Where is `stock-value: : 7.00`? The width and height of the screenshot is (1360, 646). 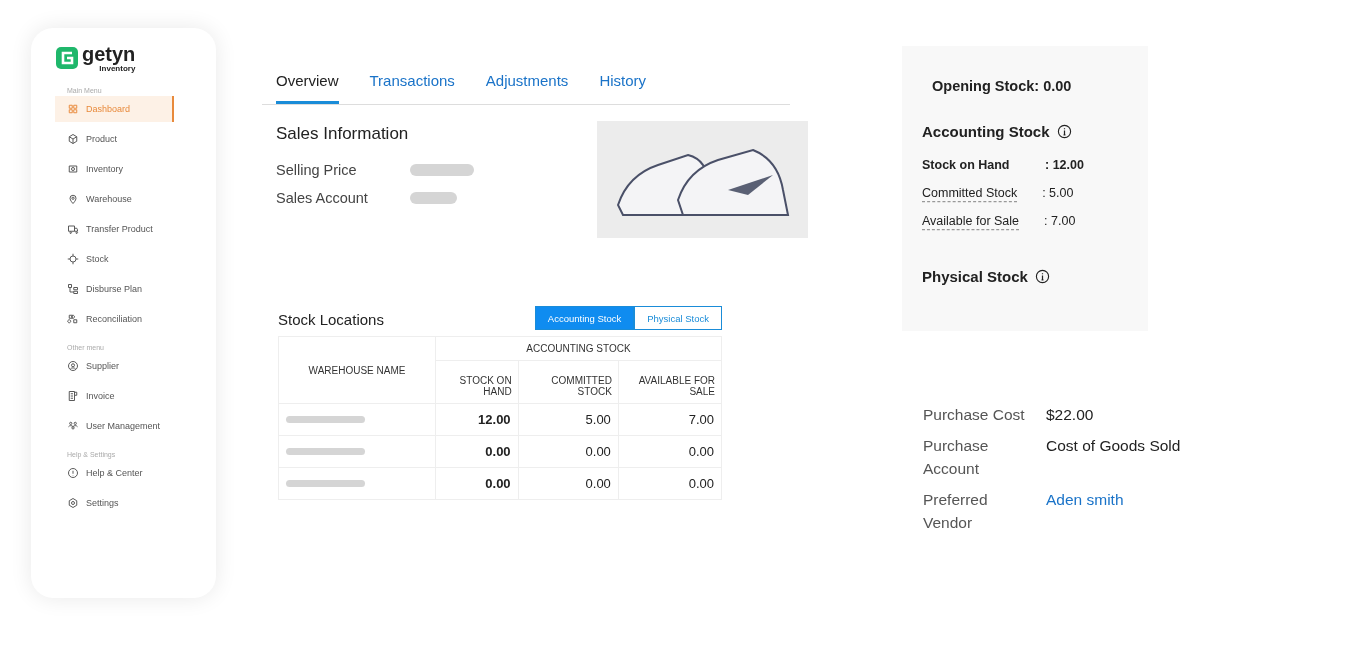 stock-value: : 7.00 is located at coordinates (1060, 222).